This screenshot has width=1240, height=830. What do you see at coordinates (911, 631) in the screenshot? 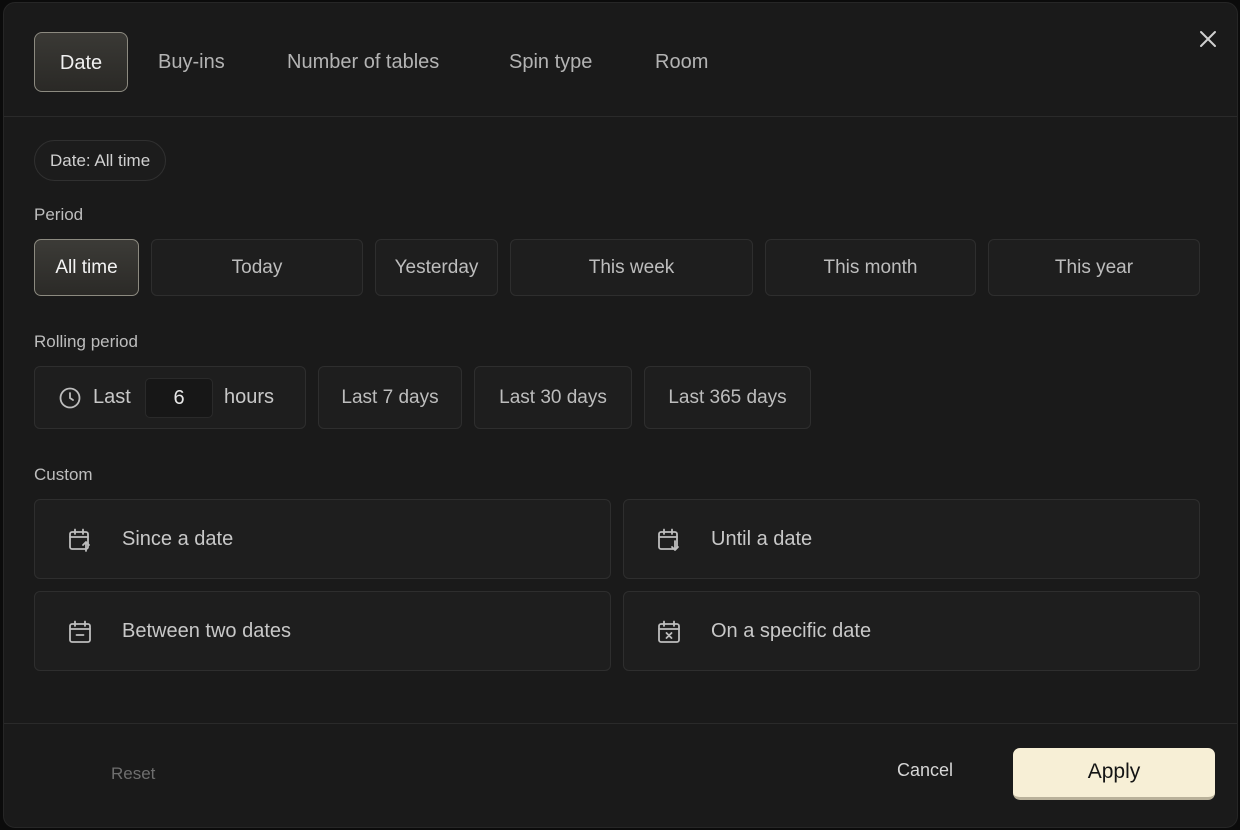
I see `on-a-specific-date-button: On a specific date` at bounding box center [911, 631].